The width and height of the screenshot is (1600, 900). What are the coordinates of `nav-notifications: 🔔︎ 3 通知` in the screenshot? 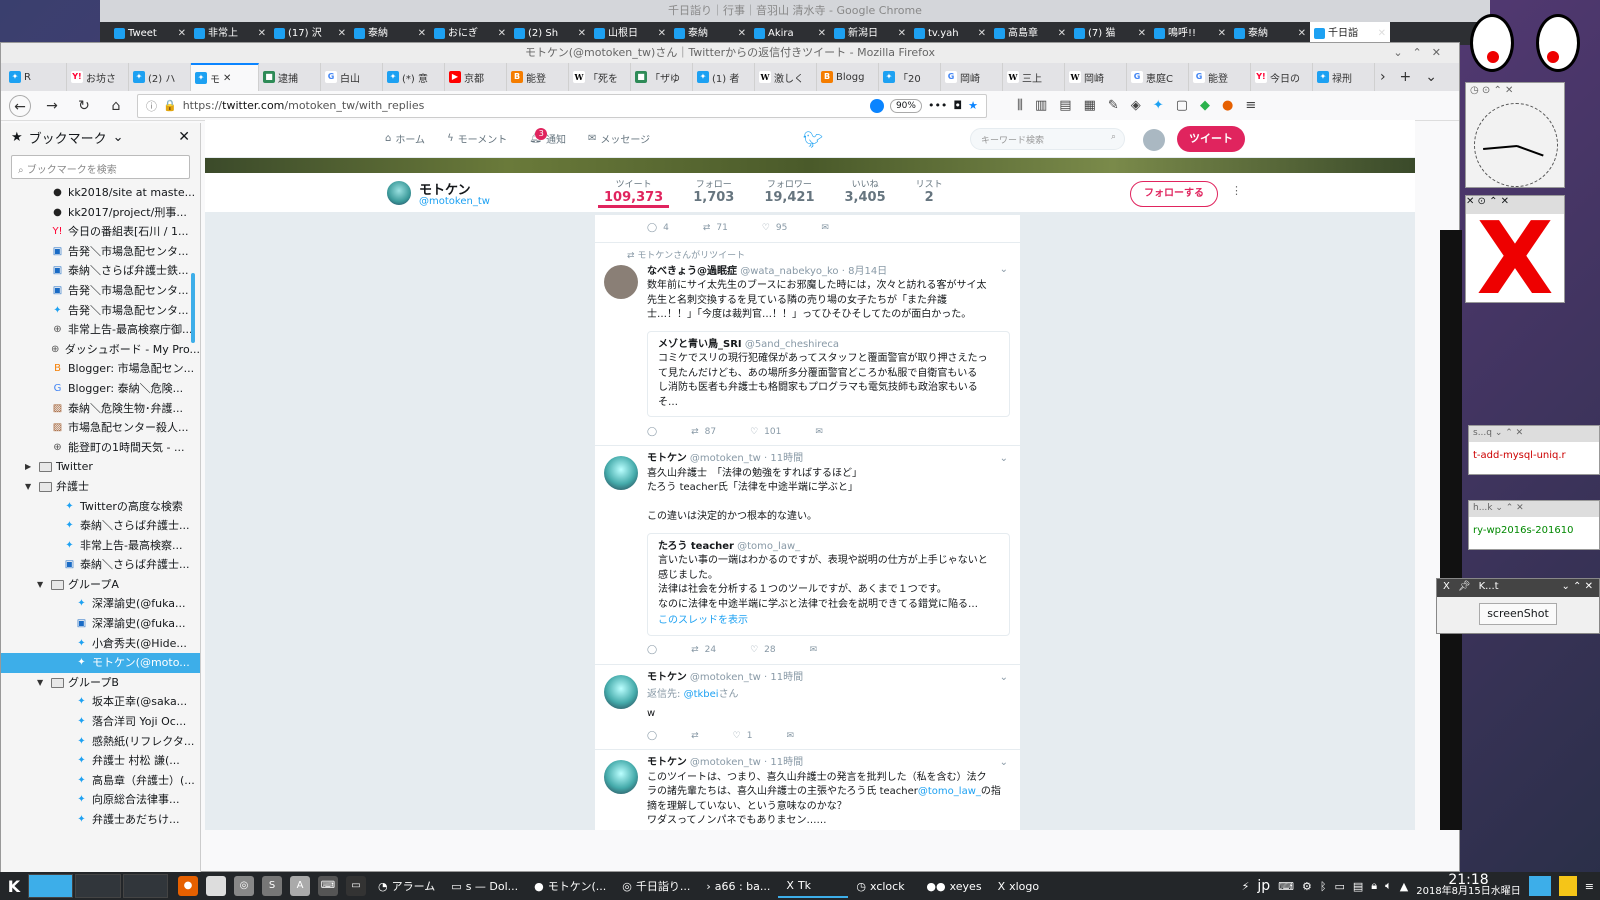 It's located at (547, 136).